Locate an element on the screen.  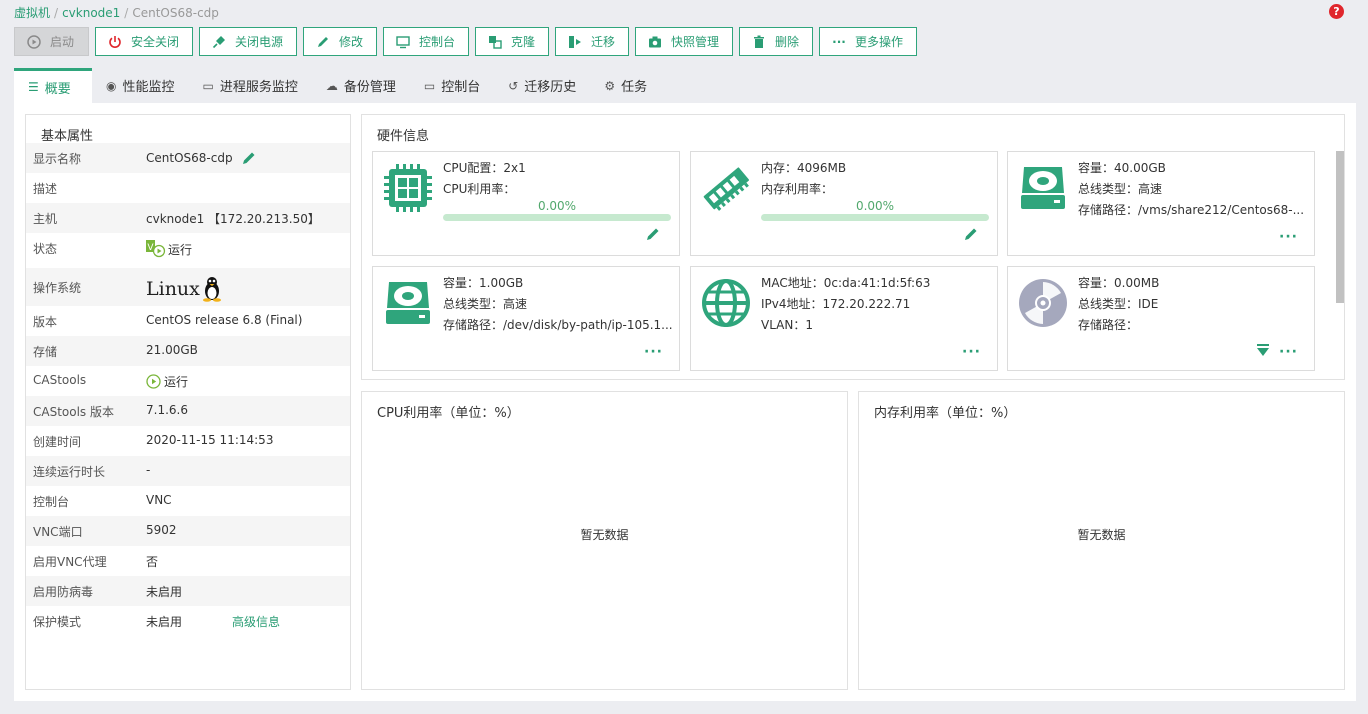
power-icon is located at coordinates (115, 42).